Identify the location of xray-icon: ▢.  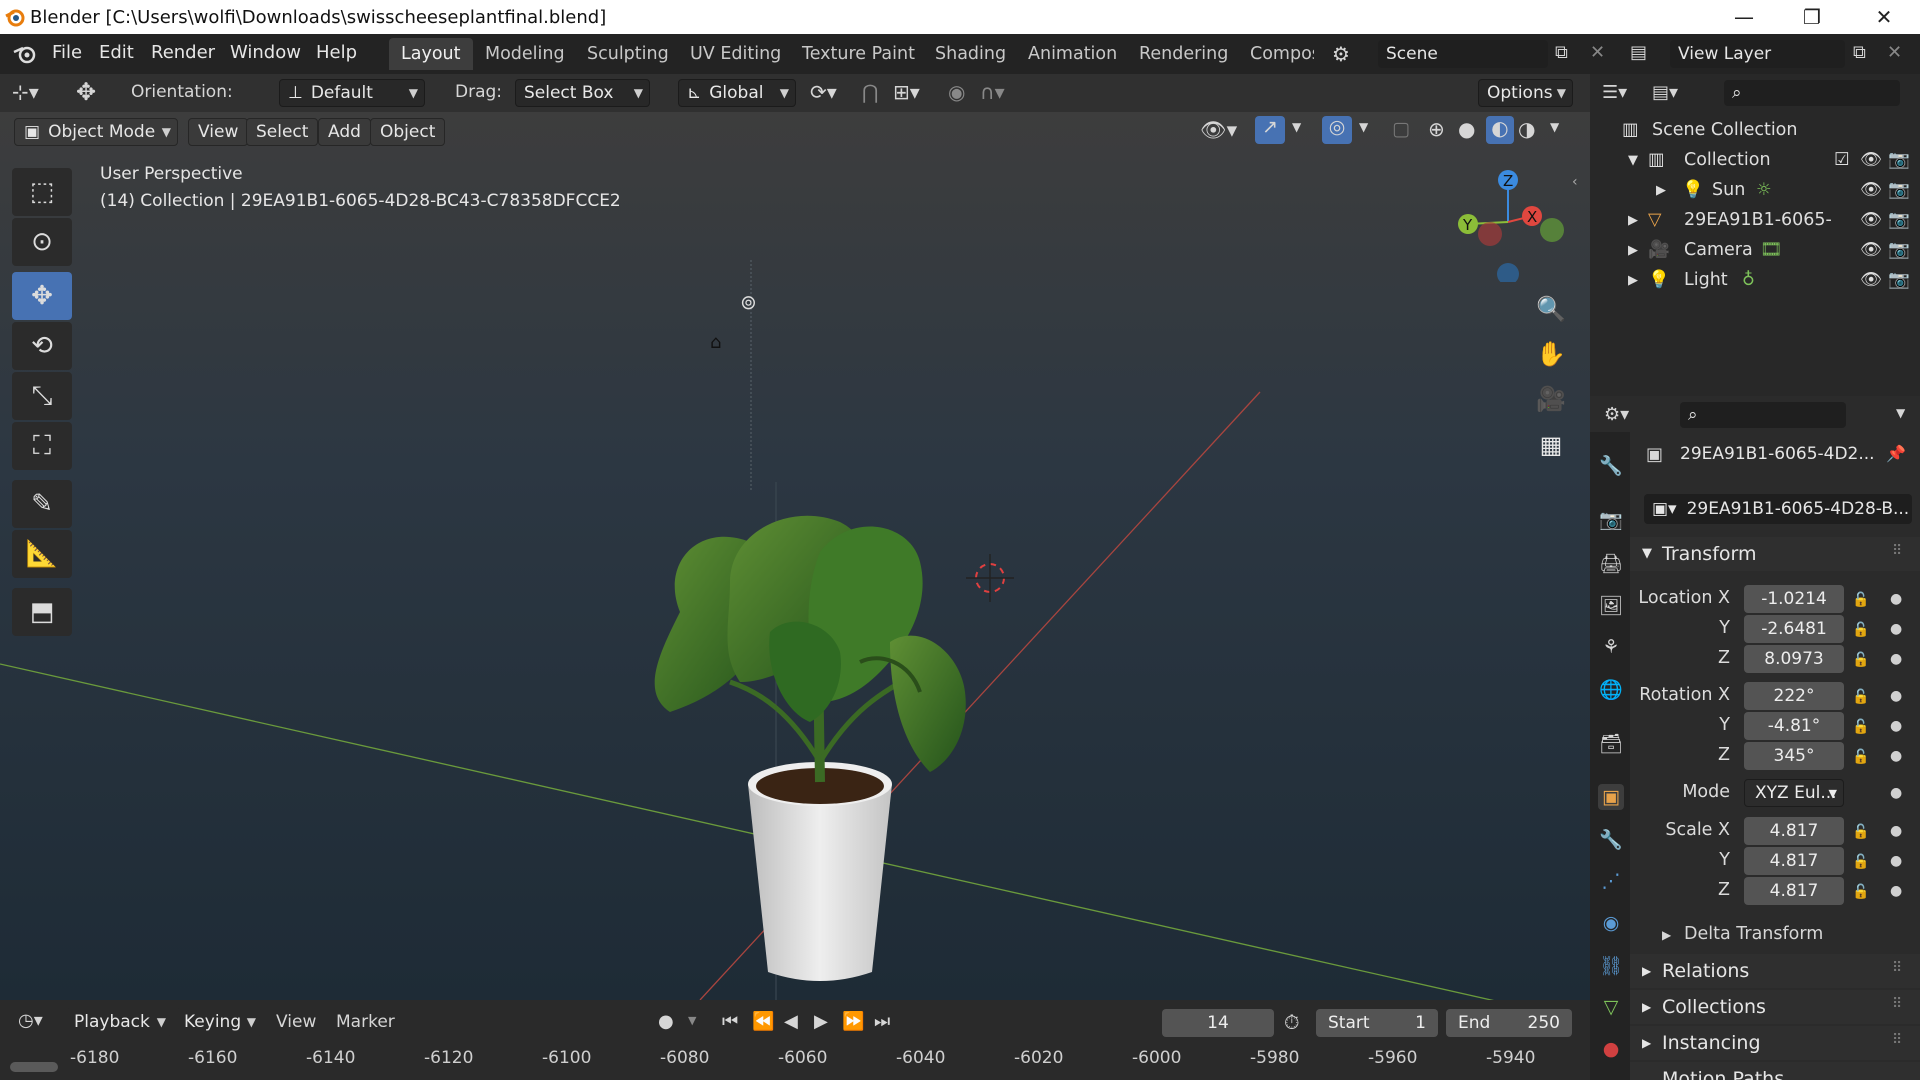
(1401, 129).